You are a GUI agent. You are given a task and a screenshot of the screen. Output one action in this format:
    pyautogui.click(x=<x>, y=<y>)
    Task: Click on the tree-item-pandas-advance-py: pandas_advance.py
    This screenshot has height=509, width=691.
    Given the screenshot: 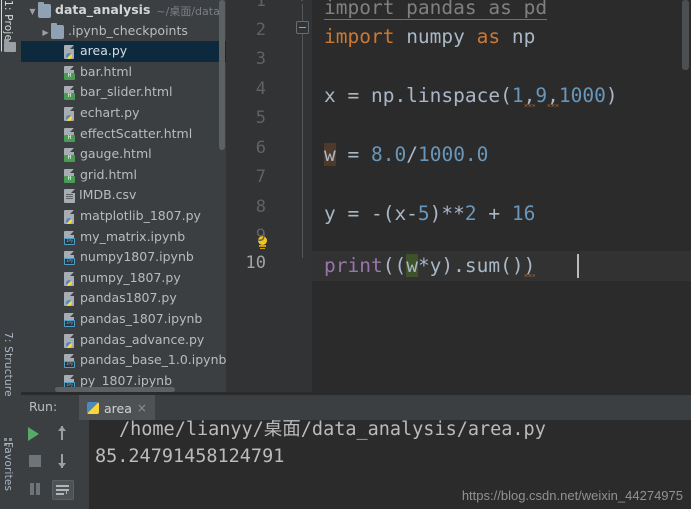 What is the action you would take?
    pyautogui.click(x=123, y=340)
    